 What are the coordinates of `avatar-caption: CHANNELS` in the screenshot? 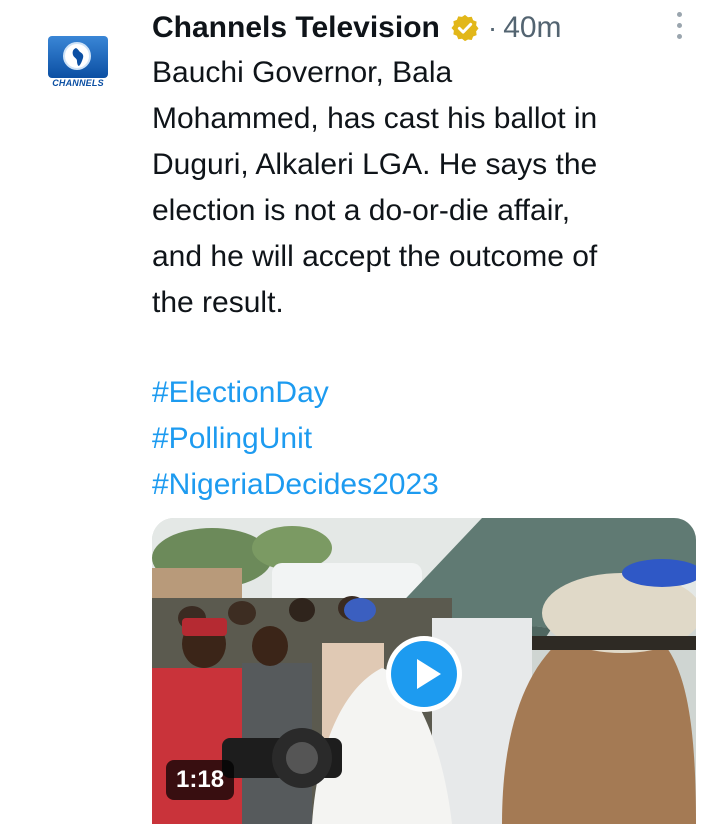 It's located at (78, 83).